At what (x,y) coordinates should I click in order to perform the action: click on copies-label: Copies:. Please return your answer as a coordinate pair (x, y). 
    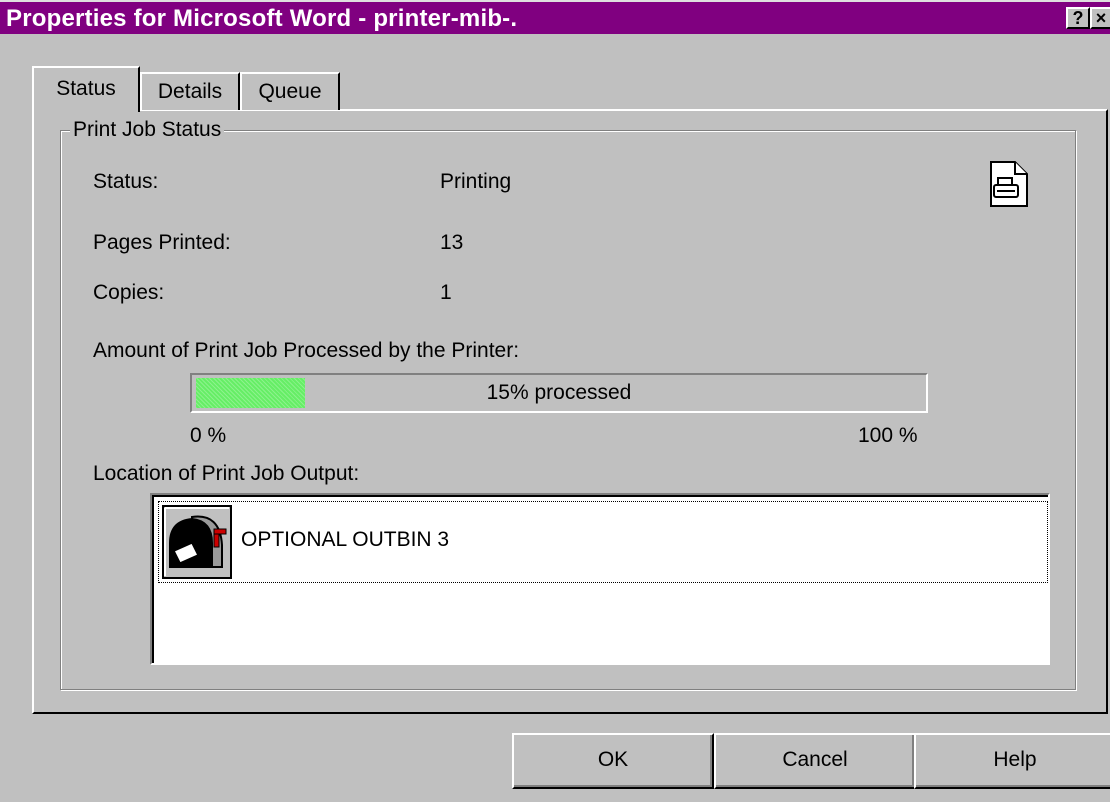
    Looking at the image, I should click on (129, 292).